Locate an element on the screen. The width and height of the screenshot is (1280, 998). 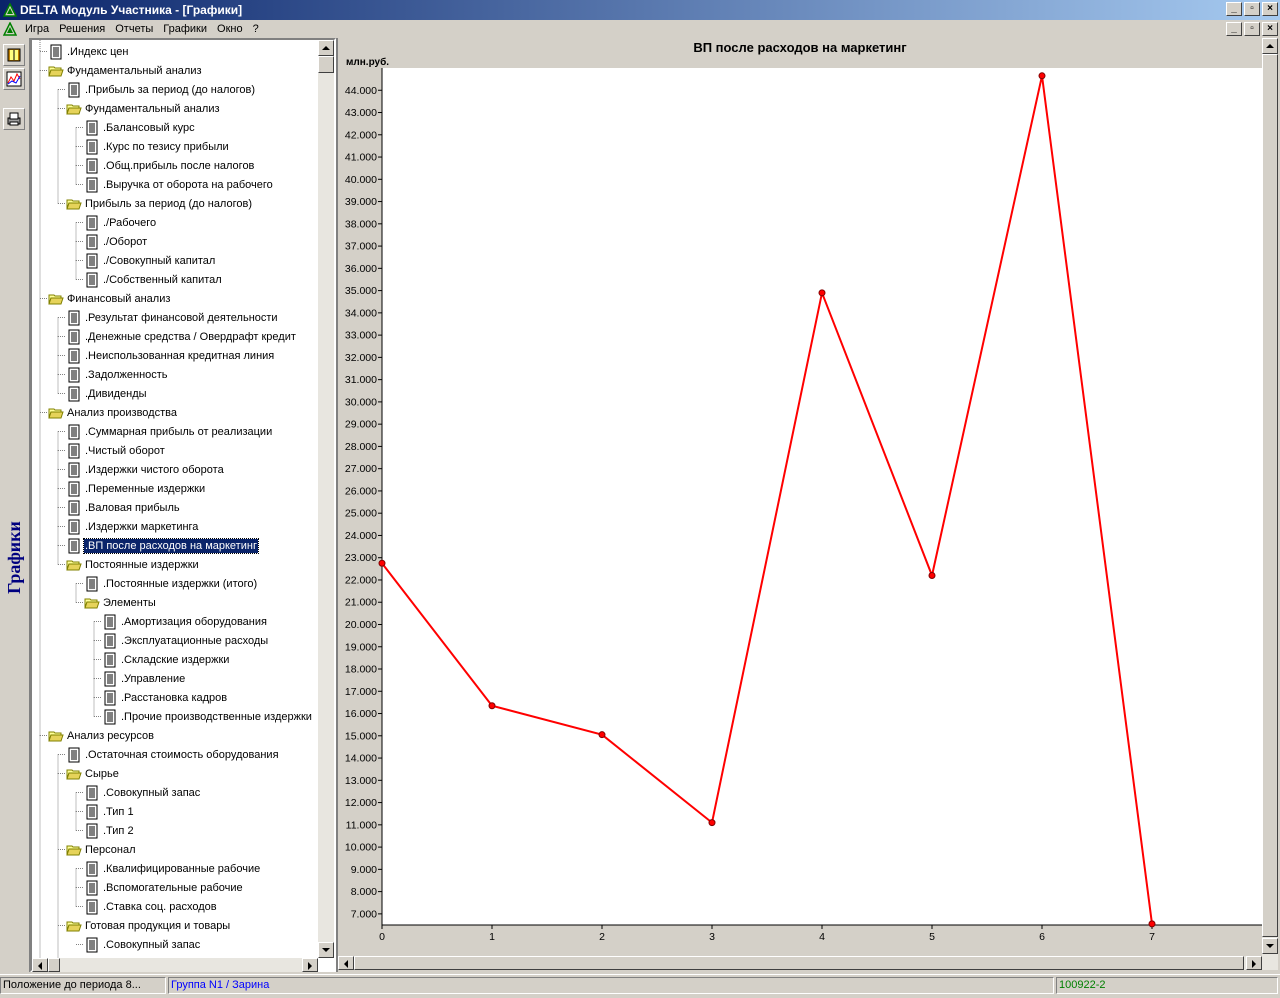
menu-game: Игра is located at coordinates (37, 29).